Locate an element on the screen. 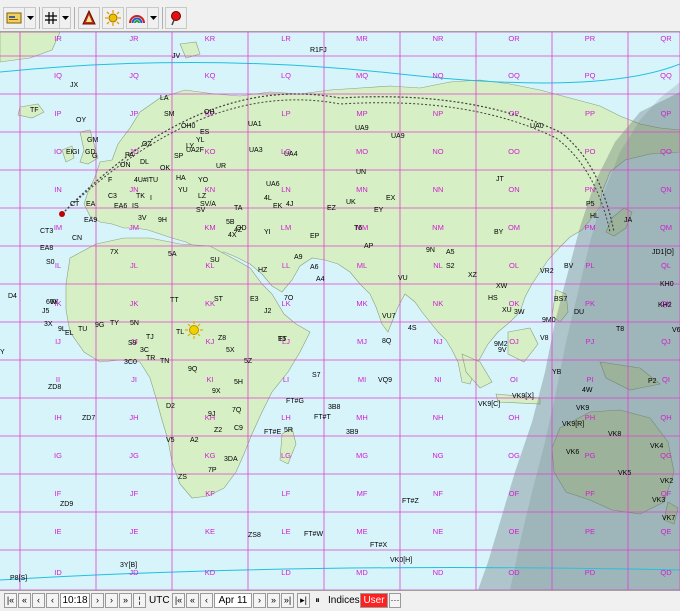 Image resolution: width=680 pixels, height=611 pixels. prefix-label: UA4 is located at coordinates (291, 154).